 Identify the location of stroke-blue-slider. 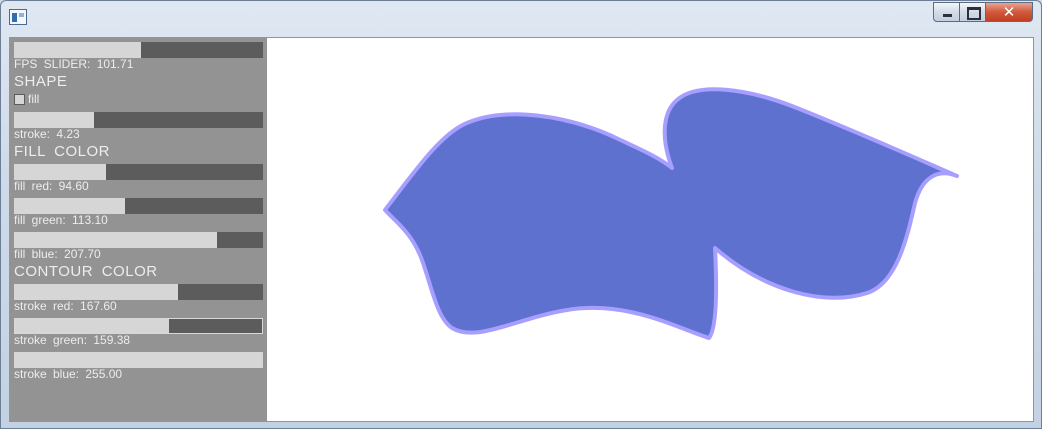
(138, 360).